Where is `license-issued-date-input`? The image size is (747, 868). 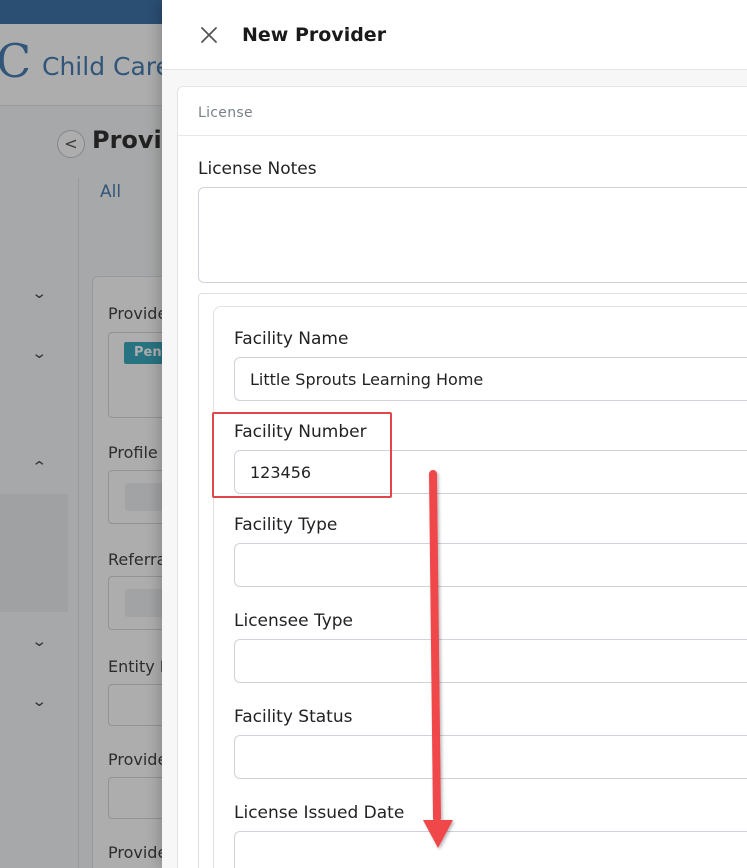
license-issued-date-input is located at coordinates (490, 849).